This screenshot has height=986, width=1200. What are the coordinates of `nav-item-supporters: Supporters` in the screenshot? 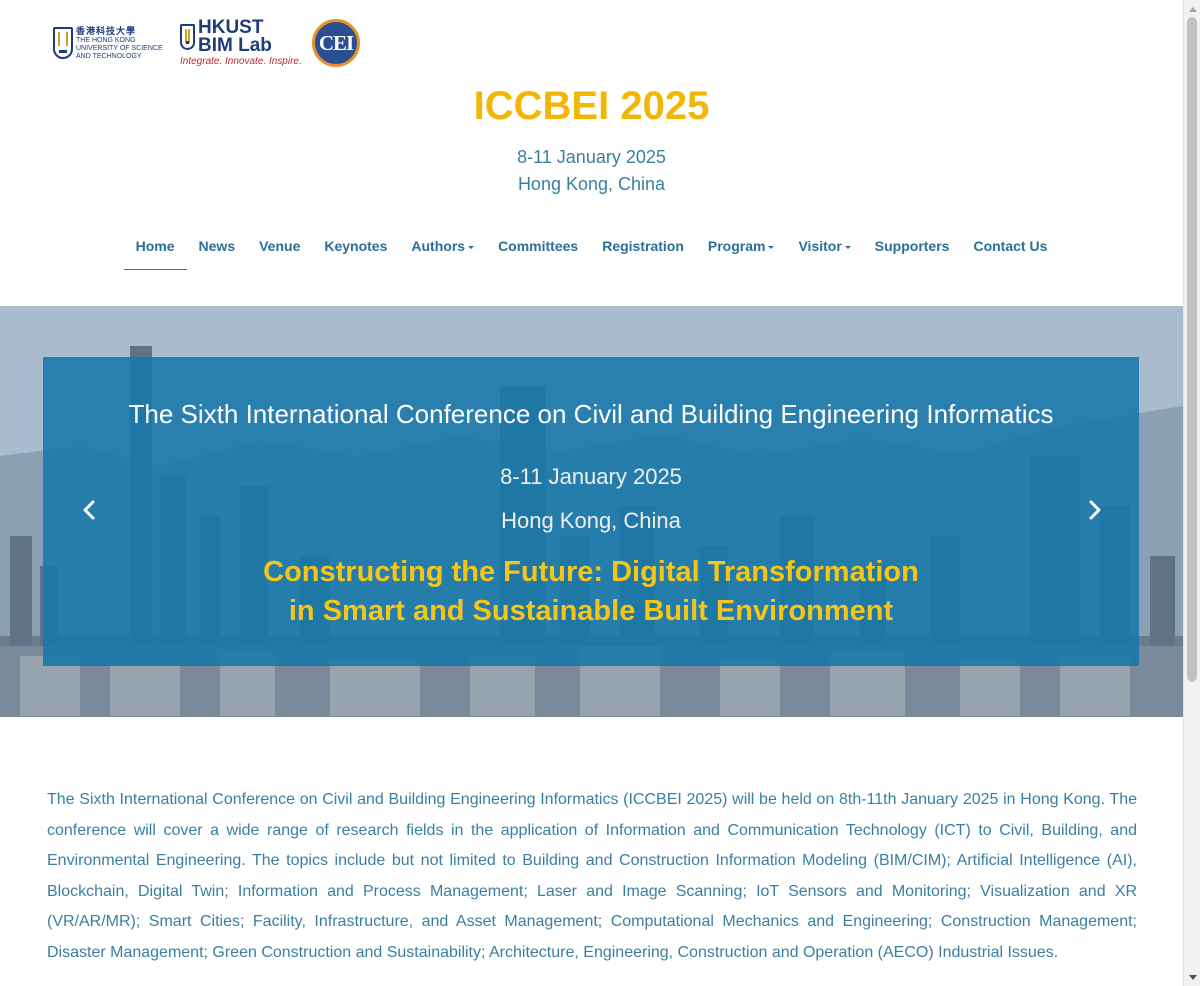 It's located at (912, 249).